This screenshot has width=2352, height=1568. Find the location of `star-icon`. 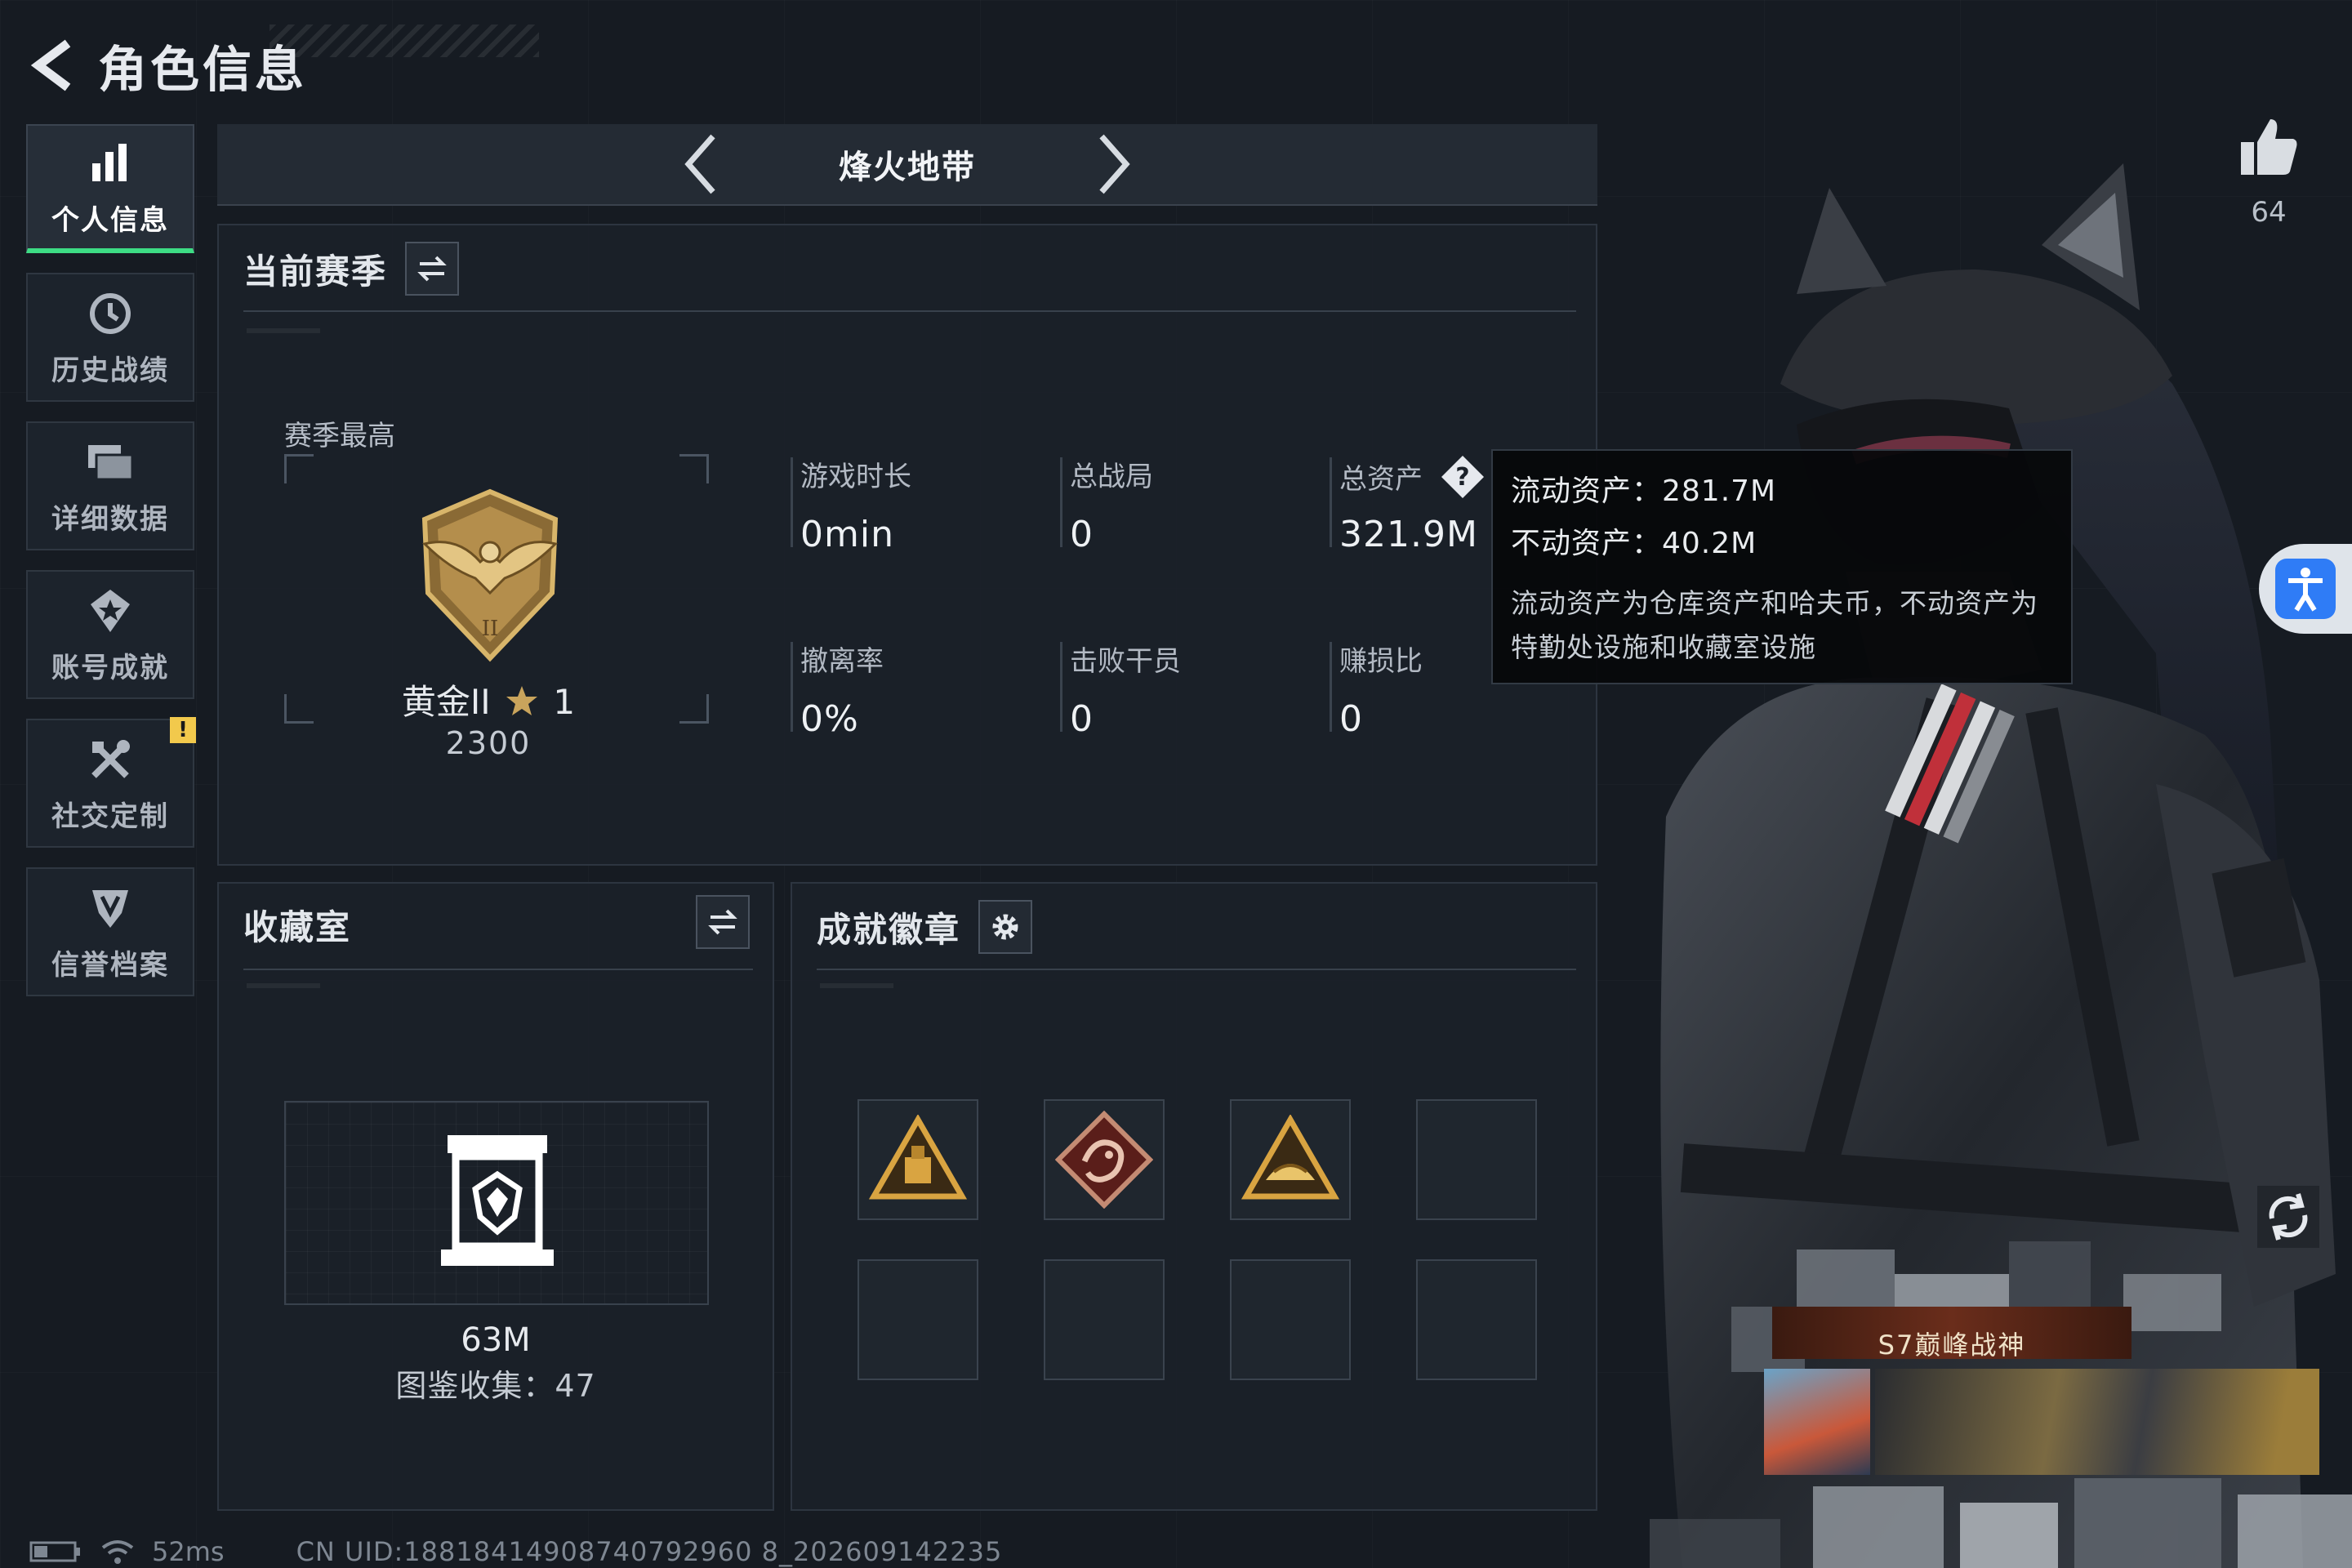

star-icon is located at coordinates (522, 700).